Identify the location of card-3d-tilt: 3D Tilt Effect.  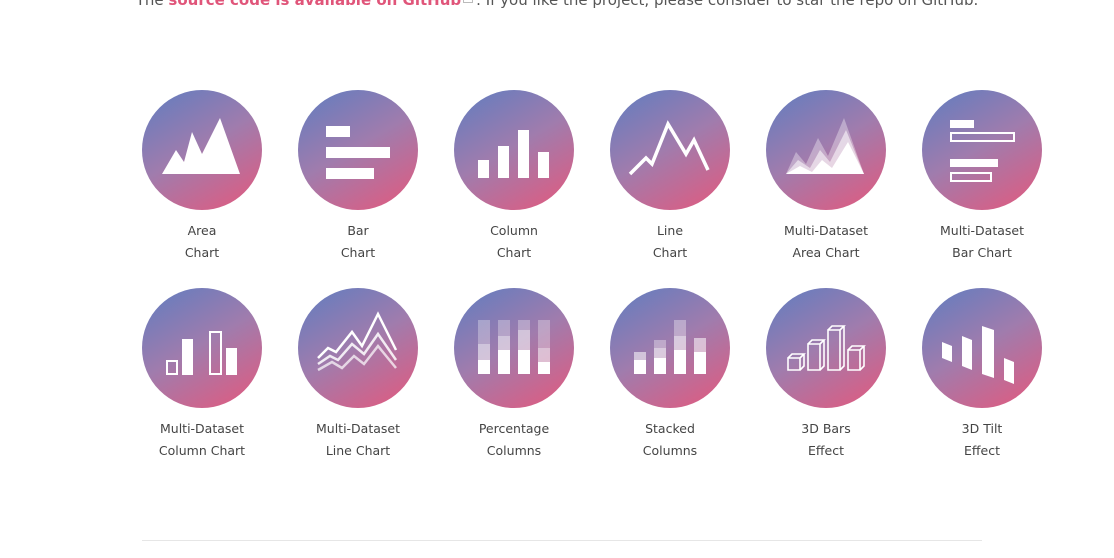
(982, 375).